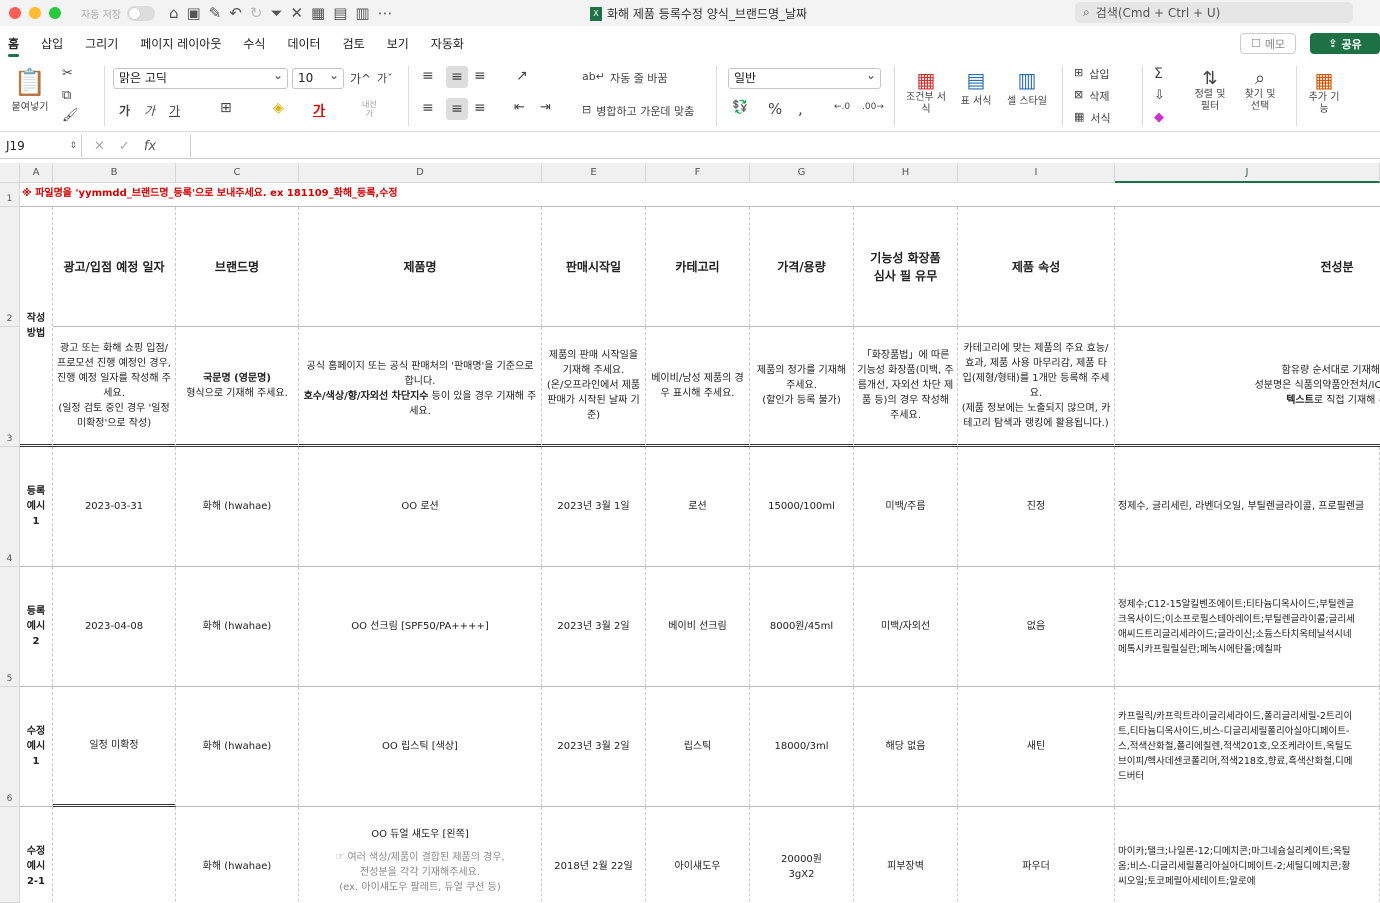 This screenshot has height=903, width=1380. I want to click on currency-icon: 💱, so click(740, 107).